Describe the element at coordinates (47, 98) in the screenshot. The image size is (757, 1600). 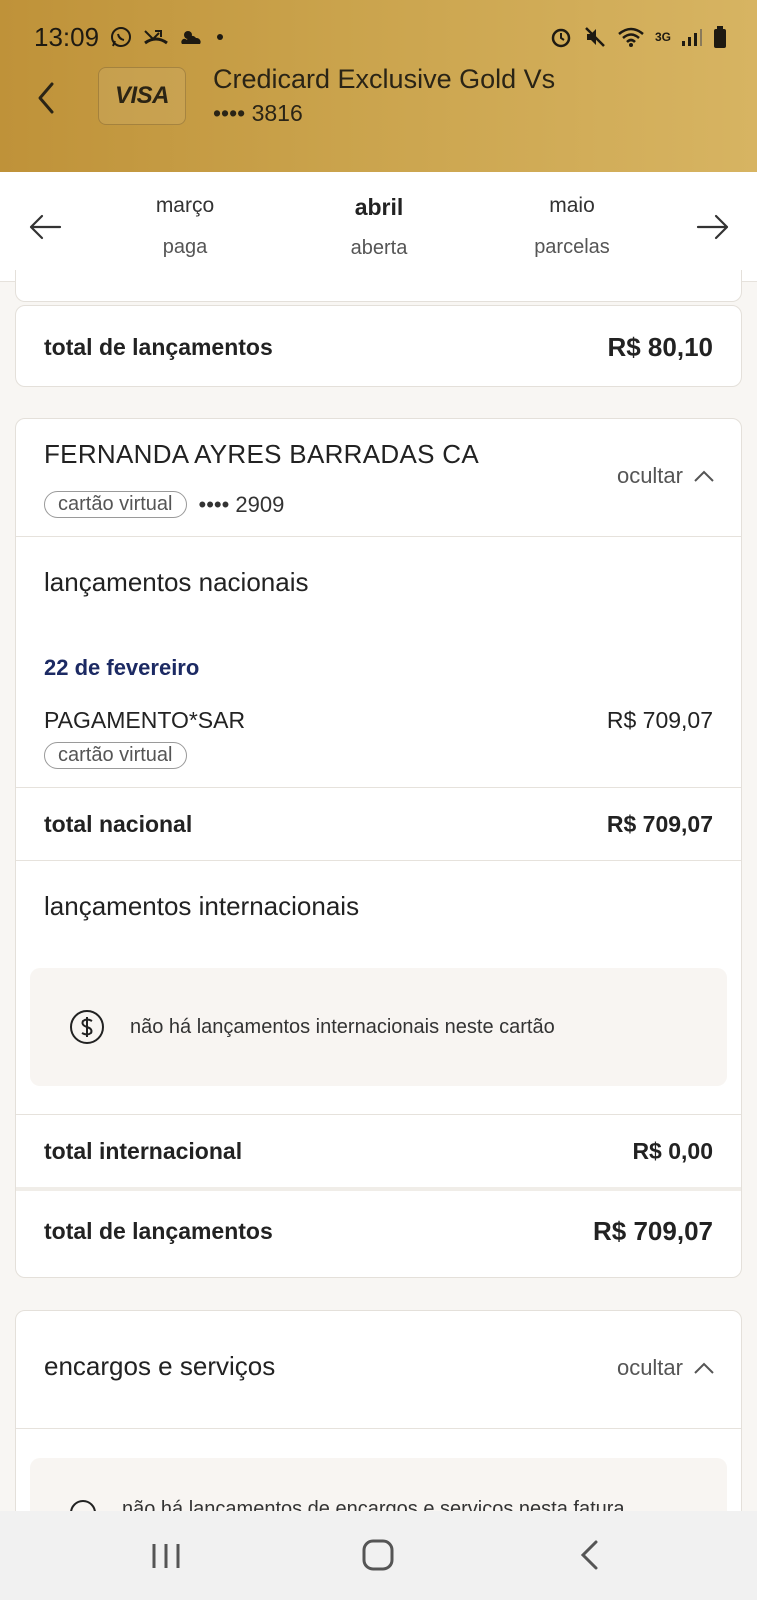
I see `back-arrow-icon` at that location.